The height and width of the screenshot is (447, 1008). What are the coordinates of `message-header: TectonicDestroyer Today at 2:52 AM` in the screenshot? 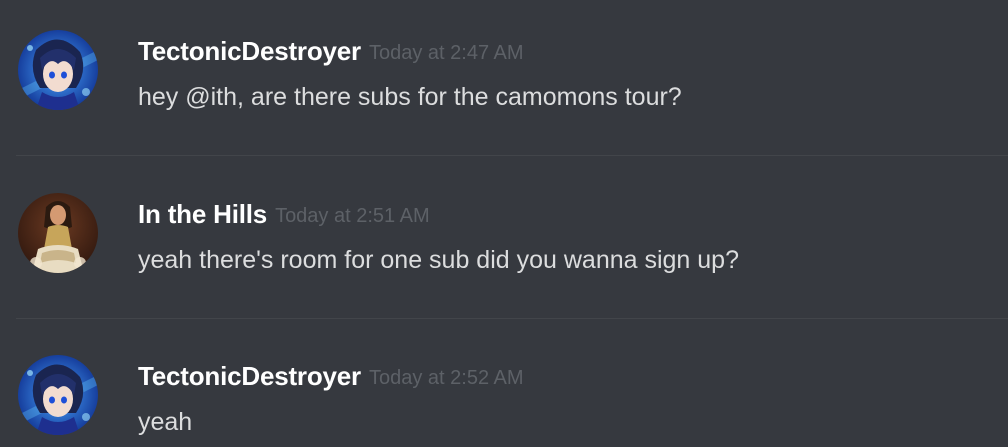 It's located at (331, 378).